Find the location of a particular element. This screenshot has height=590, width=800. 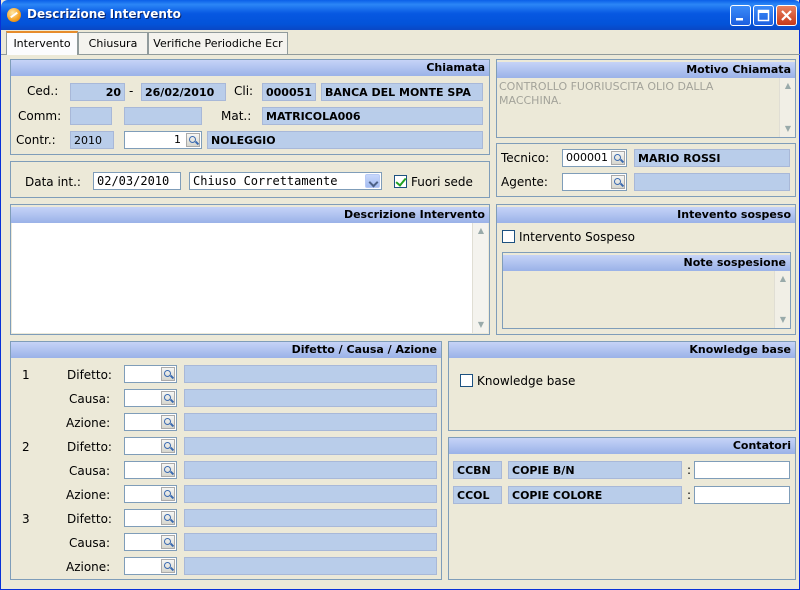

maximize-icon is located at coordinates (763, 15).